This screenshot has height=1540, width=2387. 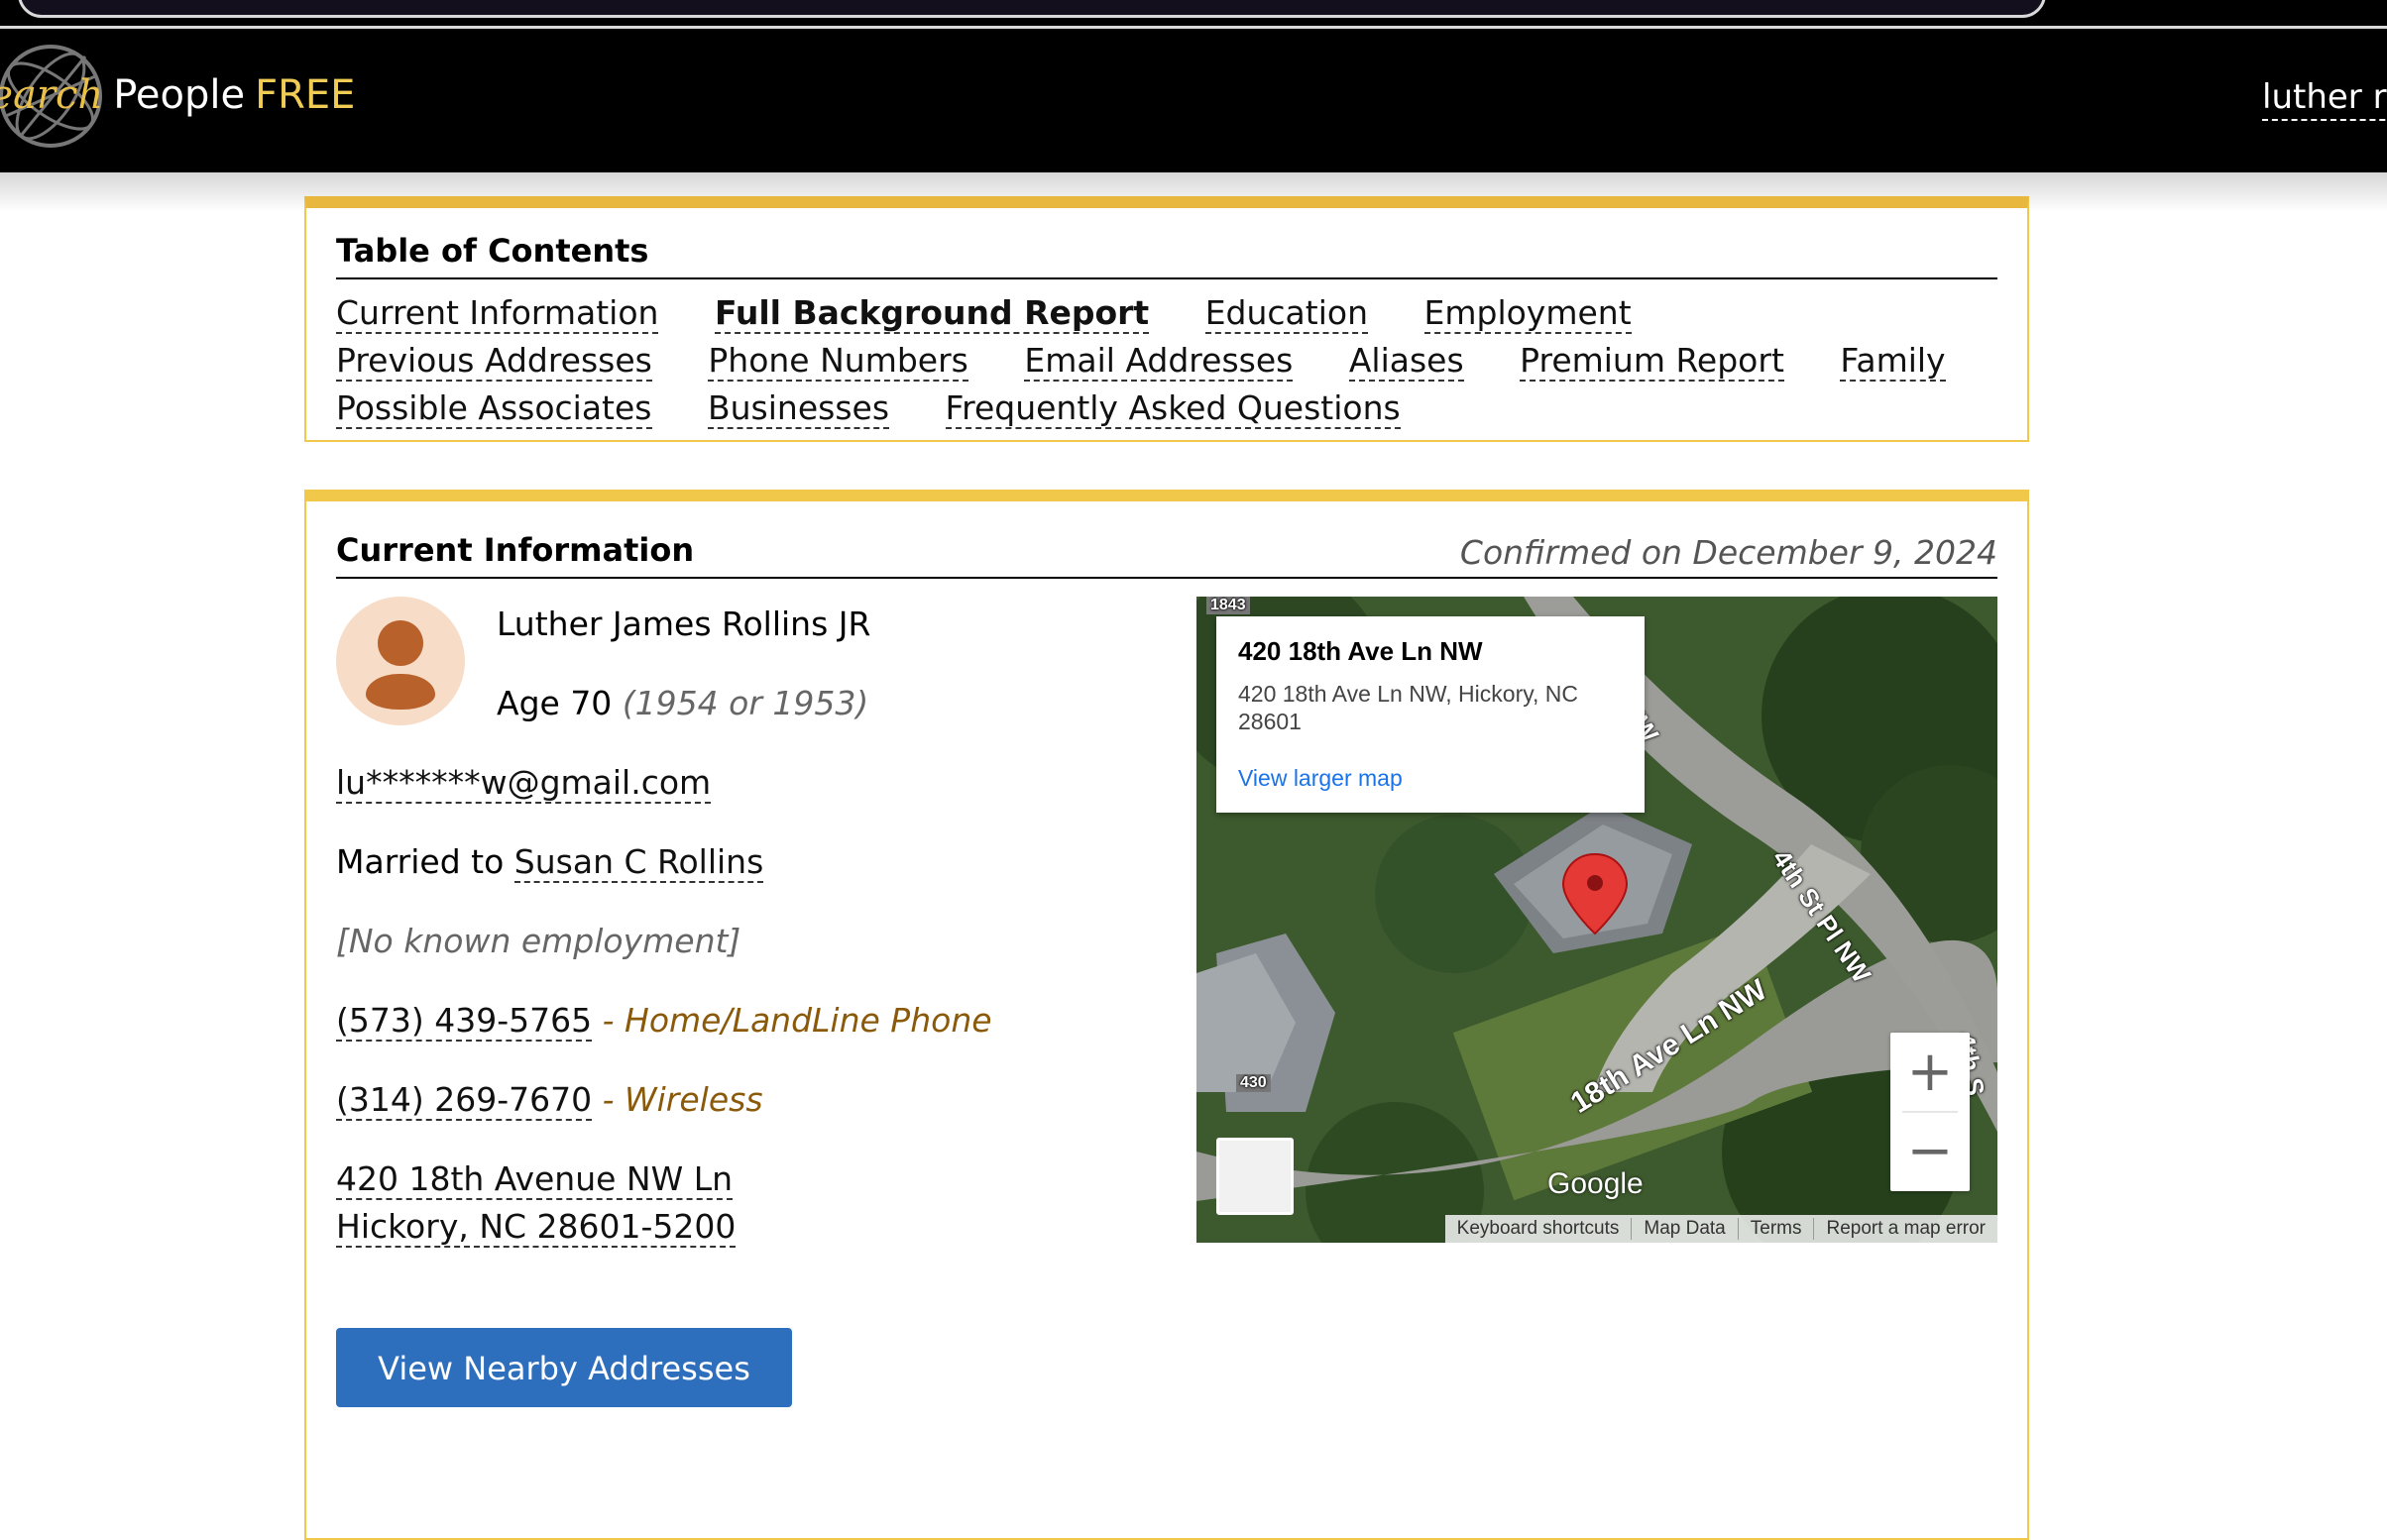 What do you see at coordinates (305, 95) in the screenshot?
I see `logo-free-word: FREE` at bounding box center [305, 95].